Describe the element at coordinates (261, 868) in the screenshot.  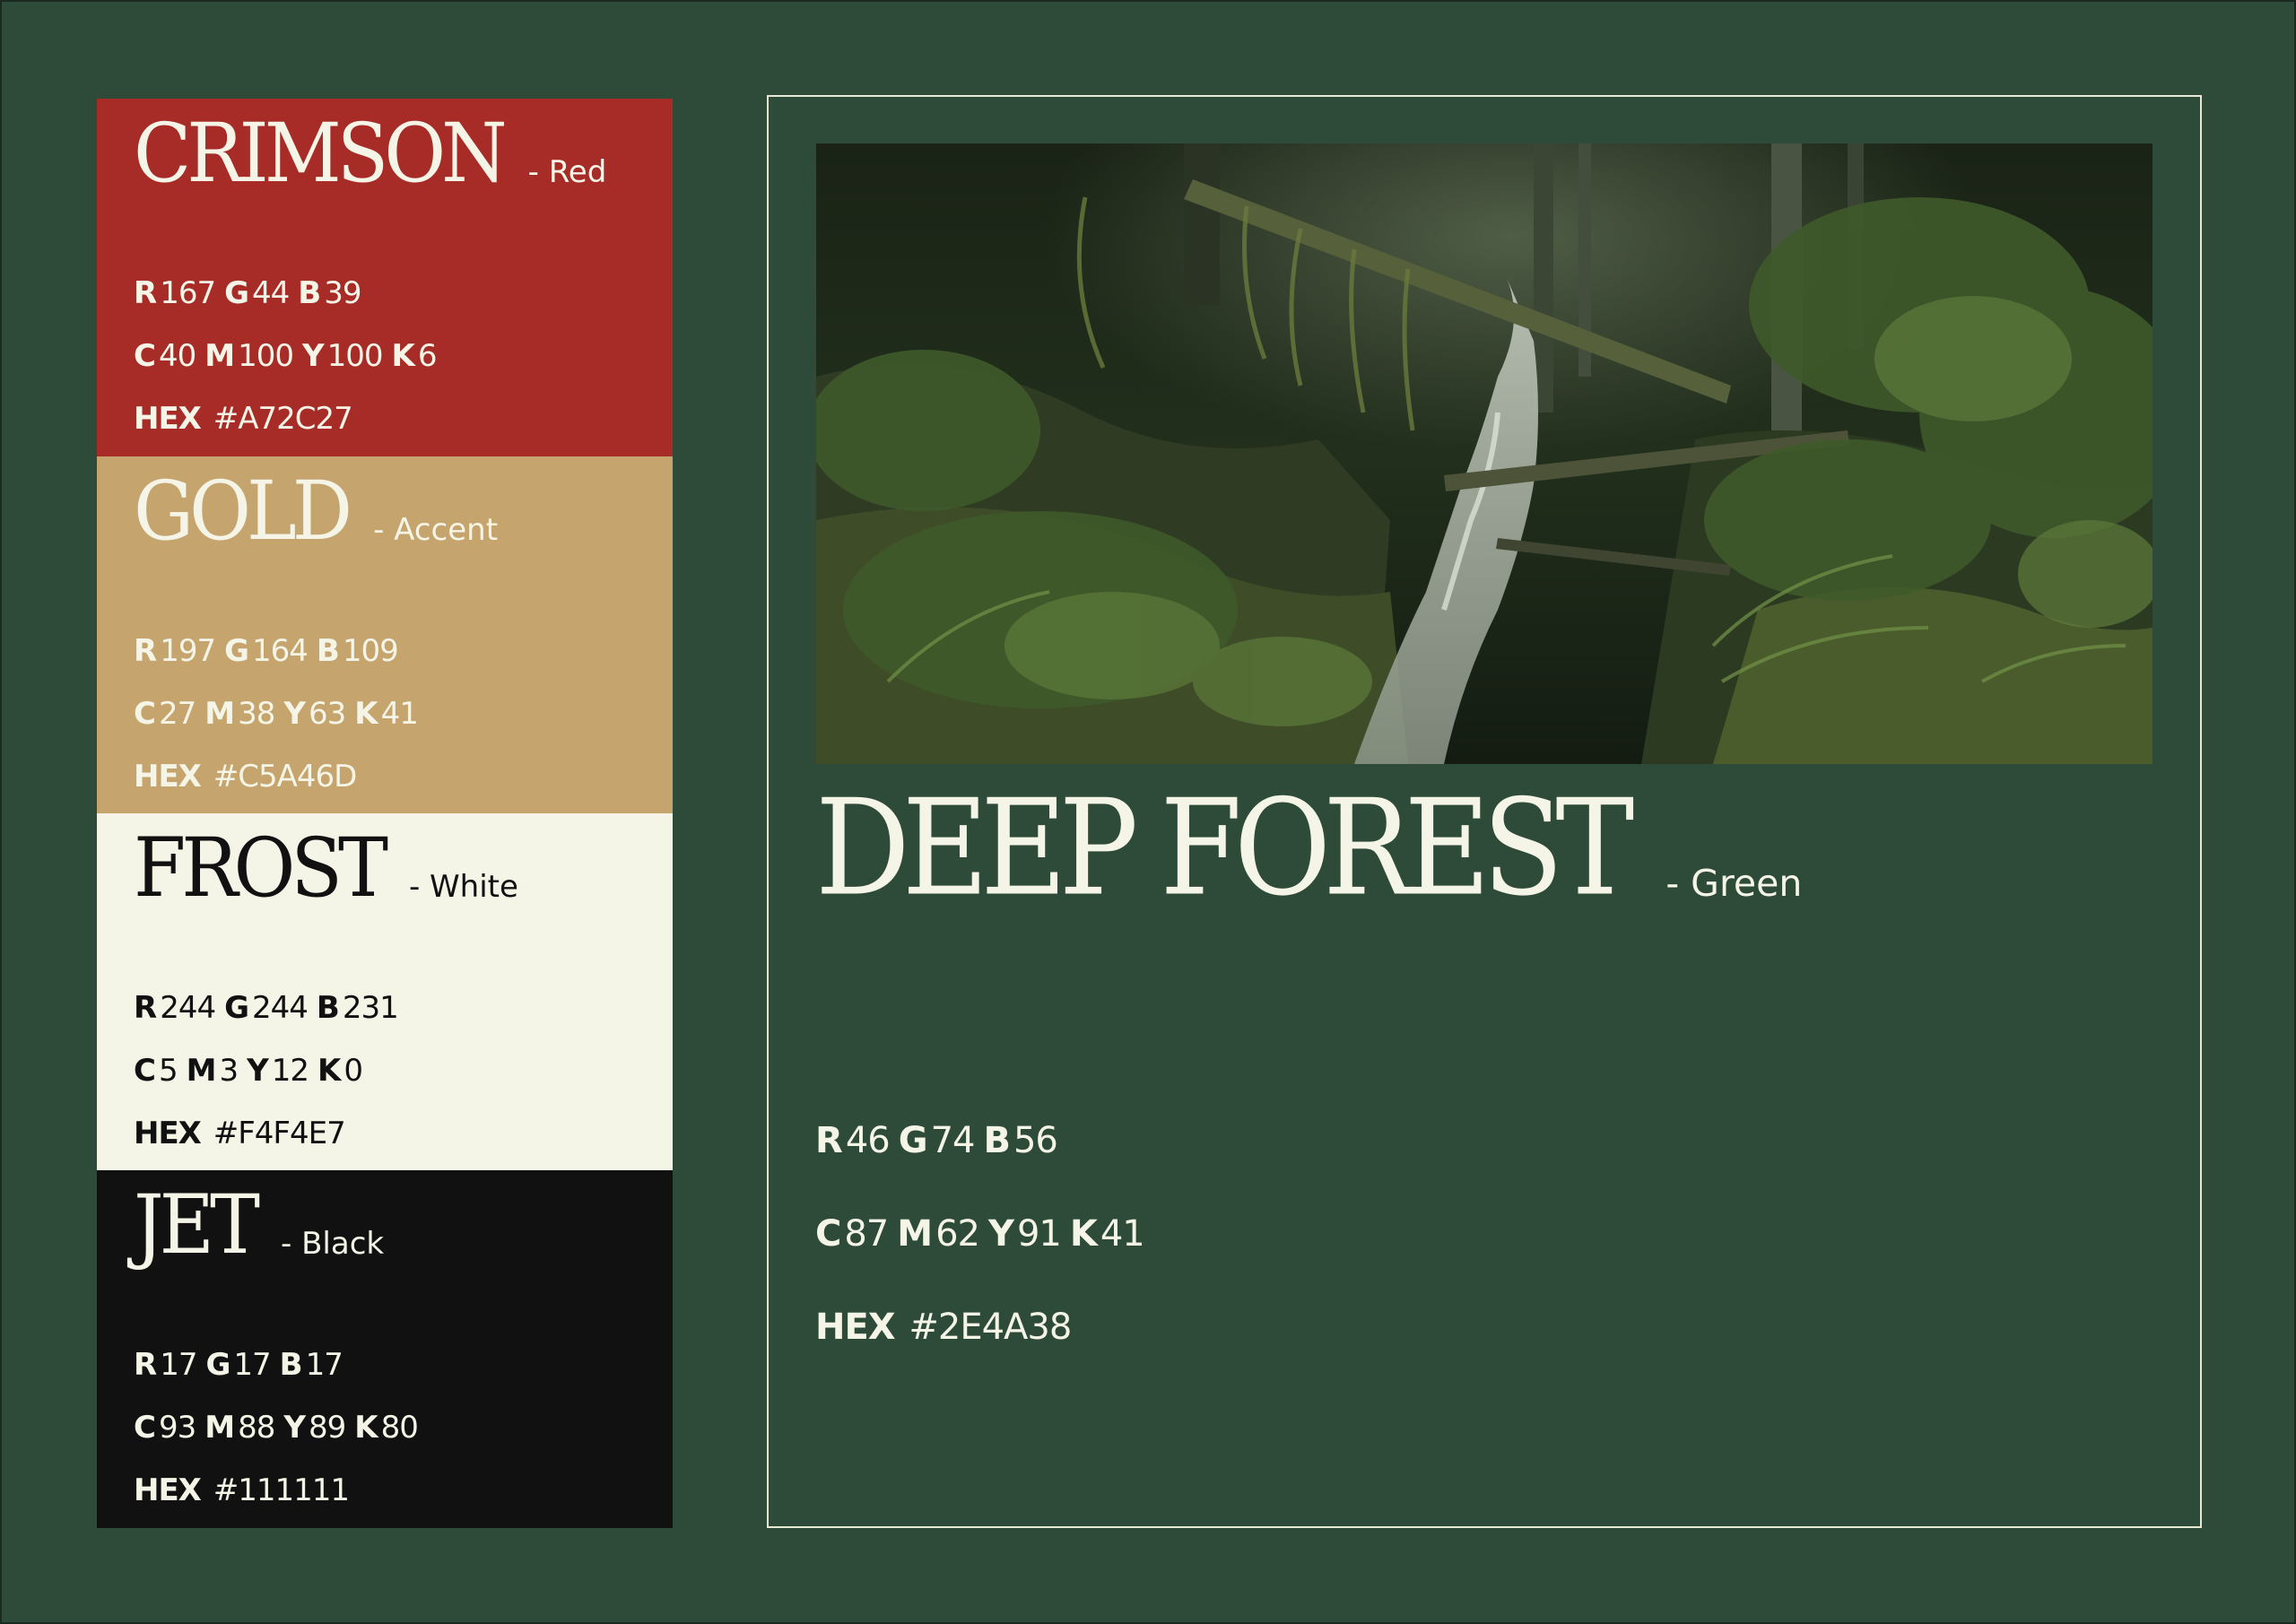
I see `swatch-name: FROST` at that location.